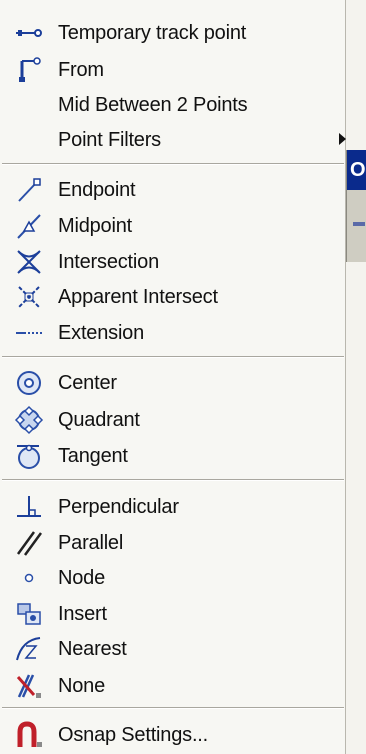 Image resolution: width=366 pixels, height=754 pixels. What do you see at coordinates (173, 420) in the screenshot?
I see `menu-item-quadrant: Quadrant` at bounding box center [173, 420].